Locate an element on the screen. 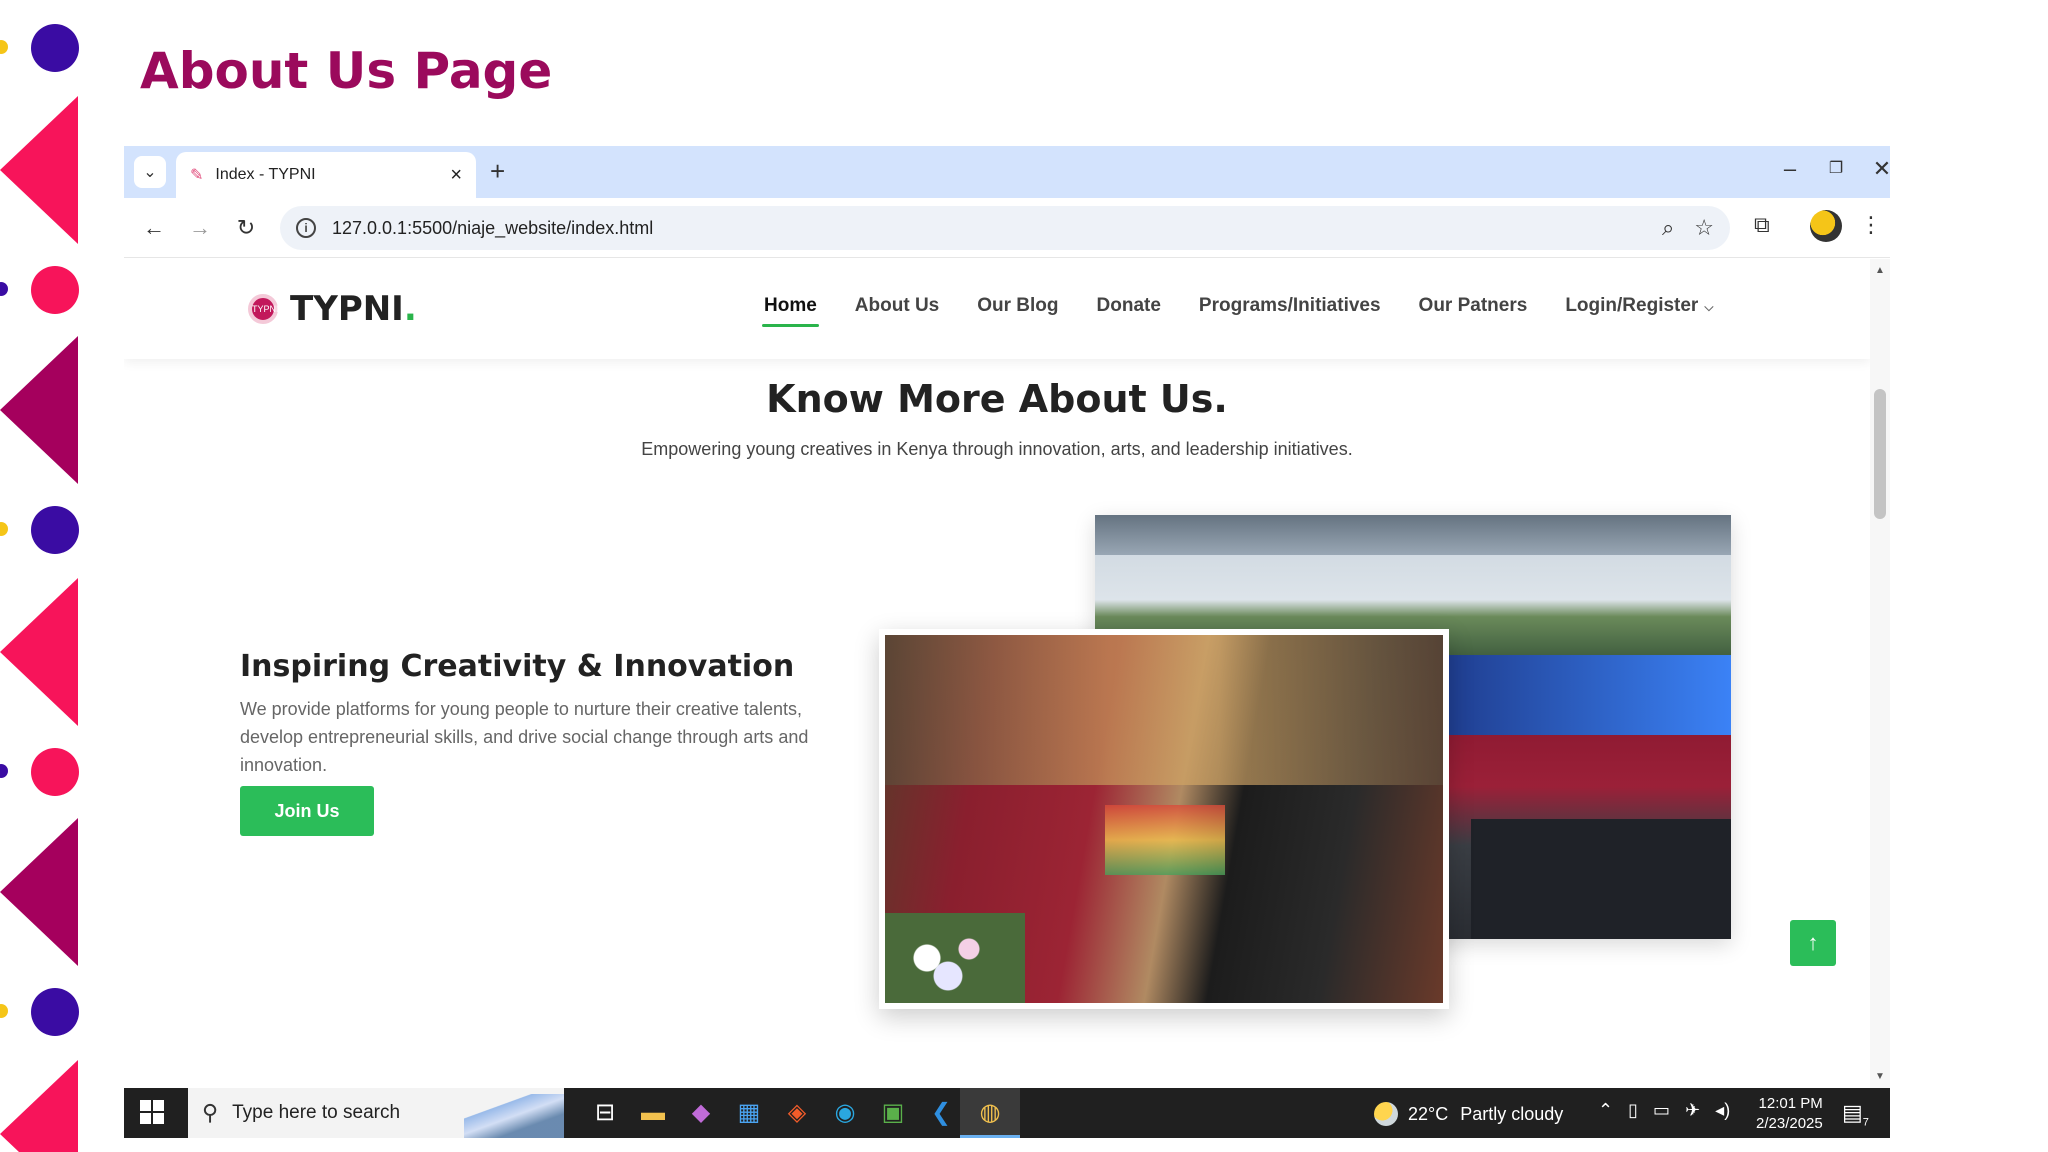 This screenshot has width=2048, height=1152. back-button: ← is located at coordinates (154, 228).